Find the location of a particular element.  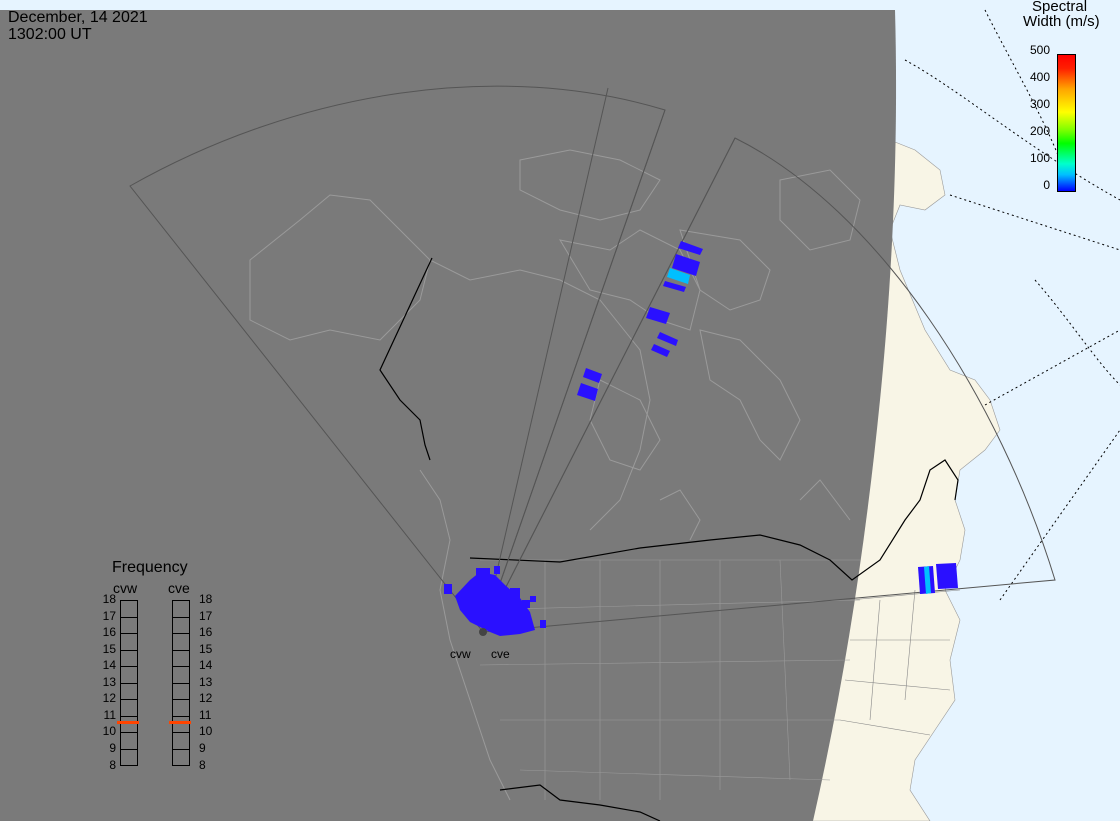

frequency-level-right: 18 is located at coordinates (206, 599).